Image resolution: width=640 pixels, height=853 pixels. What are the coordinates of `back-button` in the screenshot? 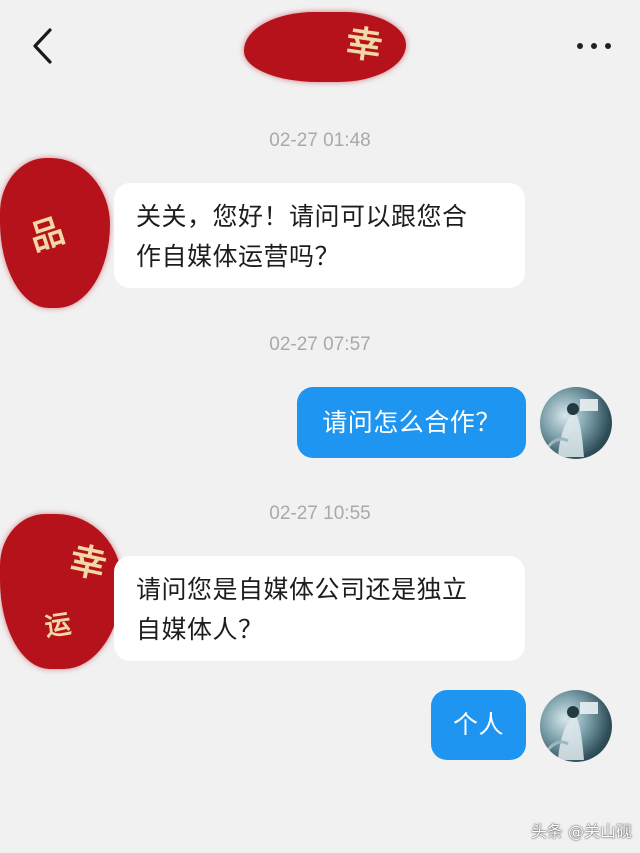 It's located at (42, 46).